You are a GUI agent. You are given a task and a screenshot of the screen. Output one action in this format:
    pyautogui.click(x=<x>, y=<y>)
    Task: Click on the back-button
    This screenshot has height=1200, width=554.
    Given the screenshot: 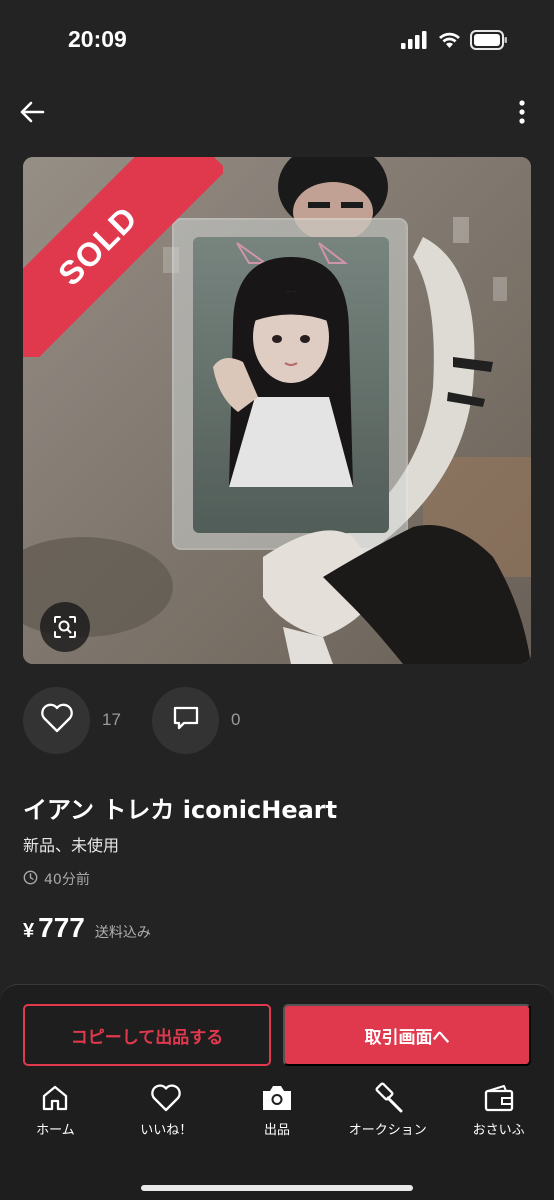 What is the action you would take?
    pyautogui.click(x=32, y=114)
    